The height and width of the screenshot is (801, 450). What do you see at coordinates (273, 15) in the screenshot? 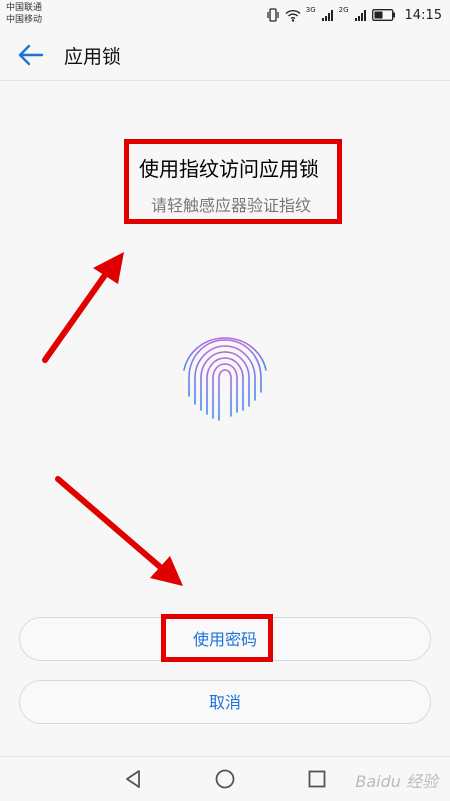
I see `vibrate-icon` at bounding box center [273, 15].